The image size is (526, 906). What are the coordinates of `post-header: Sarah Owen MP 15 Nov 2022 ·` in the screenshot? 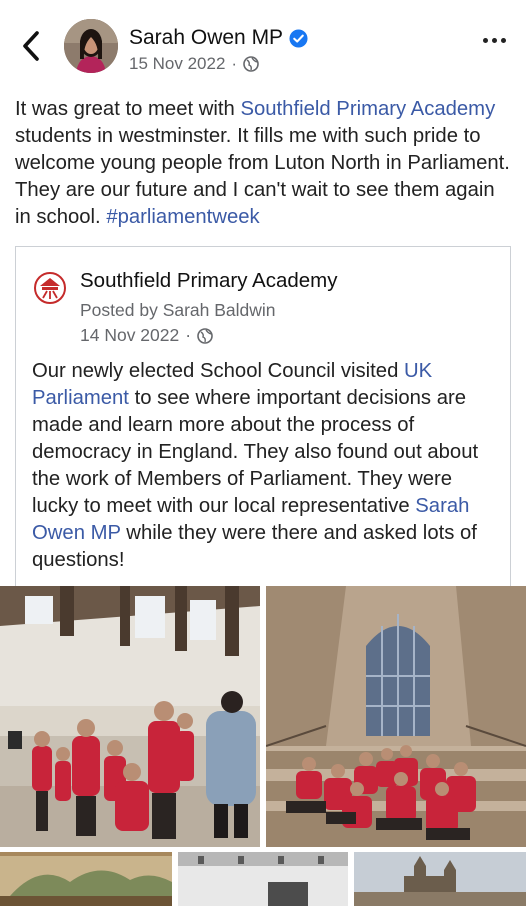 It's located at (263, 43).